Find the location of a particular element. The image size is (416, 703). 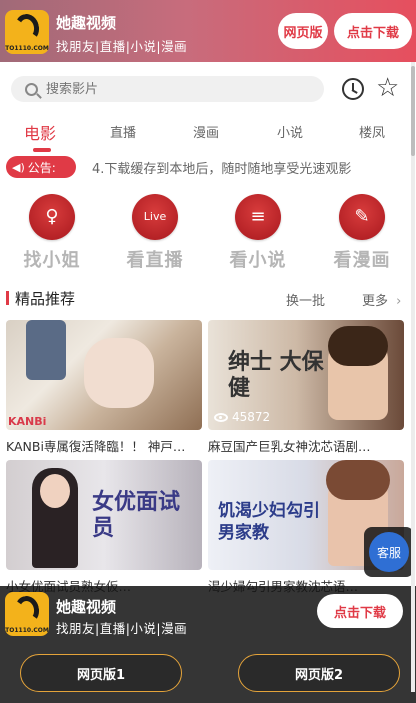

chevron-right-icon: › is located at coordinates (399, 301).